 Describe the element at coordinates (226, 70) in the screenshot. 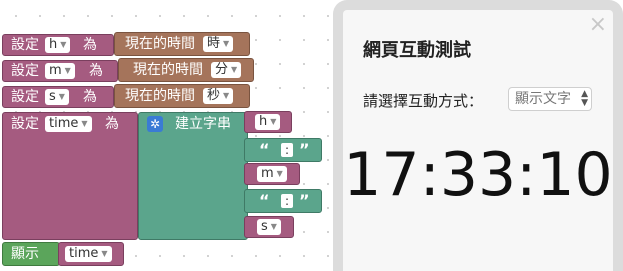

I see `time-unit-dropdown-minute: 分 ▼` at that location.